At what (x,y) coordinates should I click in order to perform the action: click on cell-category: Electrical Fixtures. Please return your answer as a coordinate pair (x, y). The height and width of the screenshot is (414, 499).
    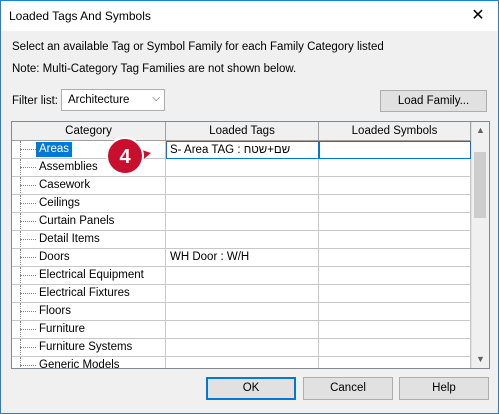
    Looking at the image, I should click on (89, 294).